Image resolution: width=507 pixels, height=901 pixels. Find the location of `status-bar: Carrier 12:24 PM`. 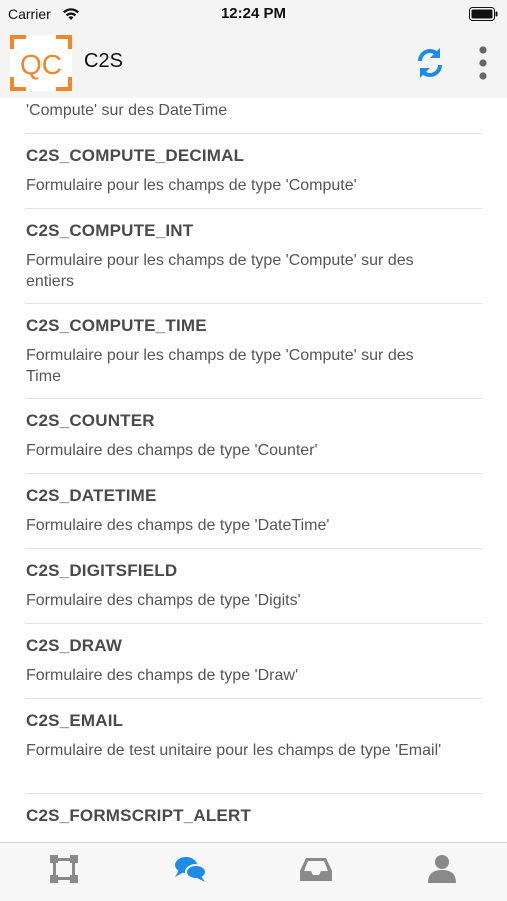

status-bar: Carrier 12:24 PM is located at coordinates (253, 14).